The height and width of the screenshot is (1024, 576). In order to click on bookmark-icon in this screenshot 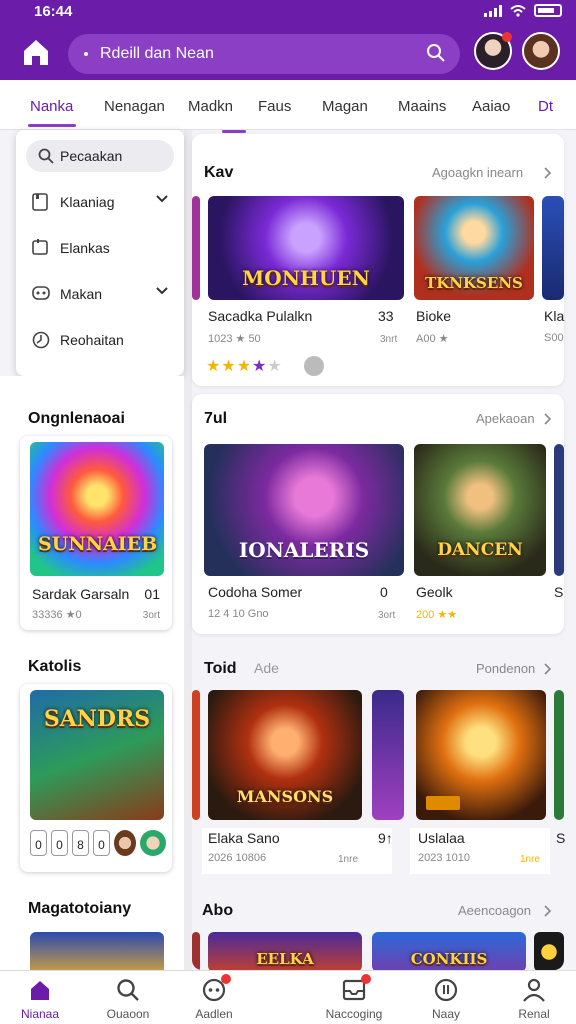, I will do `click(40, 202)`.